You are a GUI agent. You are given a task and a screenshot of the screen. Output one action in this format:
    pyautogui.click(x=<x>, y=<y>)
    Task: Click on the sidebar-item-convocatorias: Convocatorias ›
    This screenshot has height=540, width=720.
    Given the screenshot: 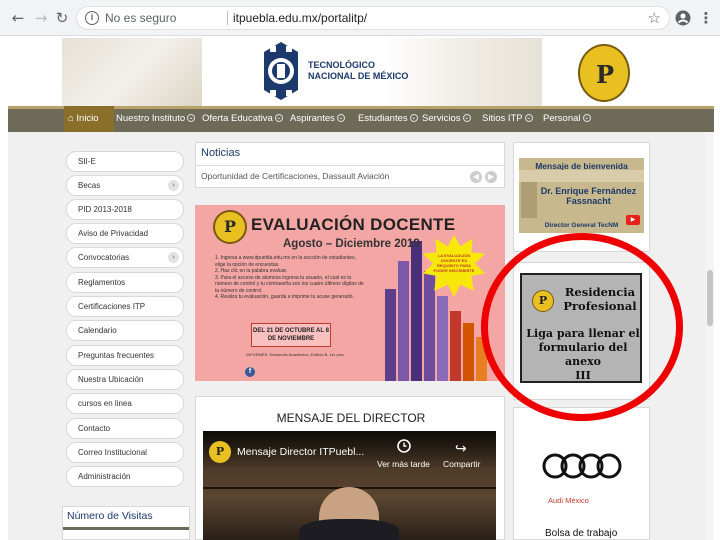 What is the action you would take?
    pyautogui.click(x=125, y=257)
    